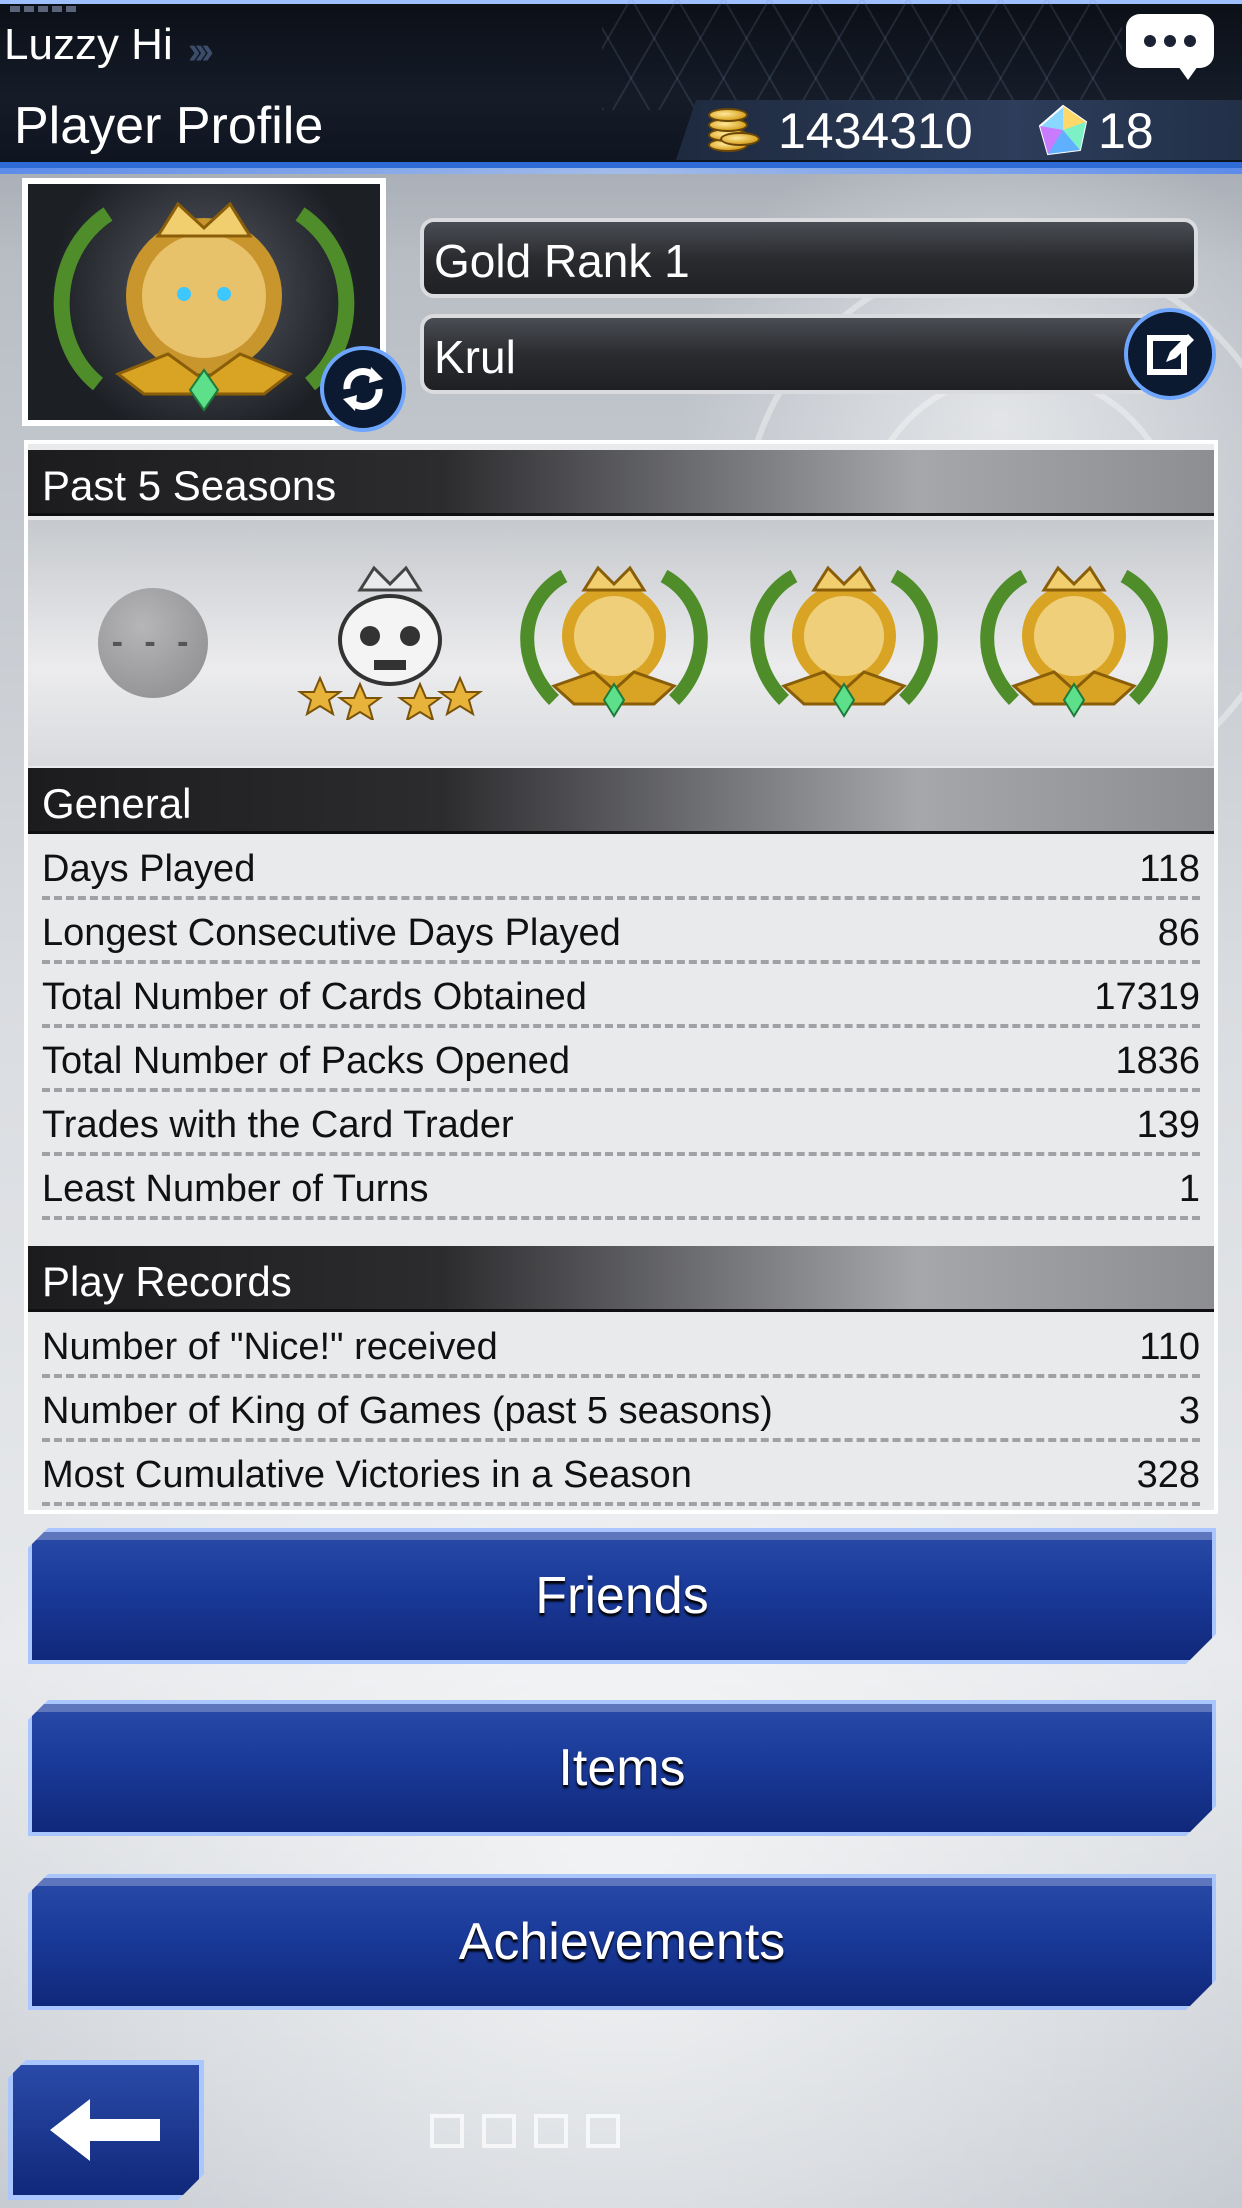 The image size is (1242, 2208). Describe the element at coordinates (621, 1188) in the screenshot. I see `stat-row: Least Number of Turns 1` at that location.